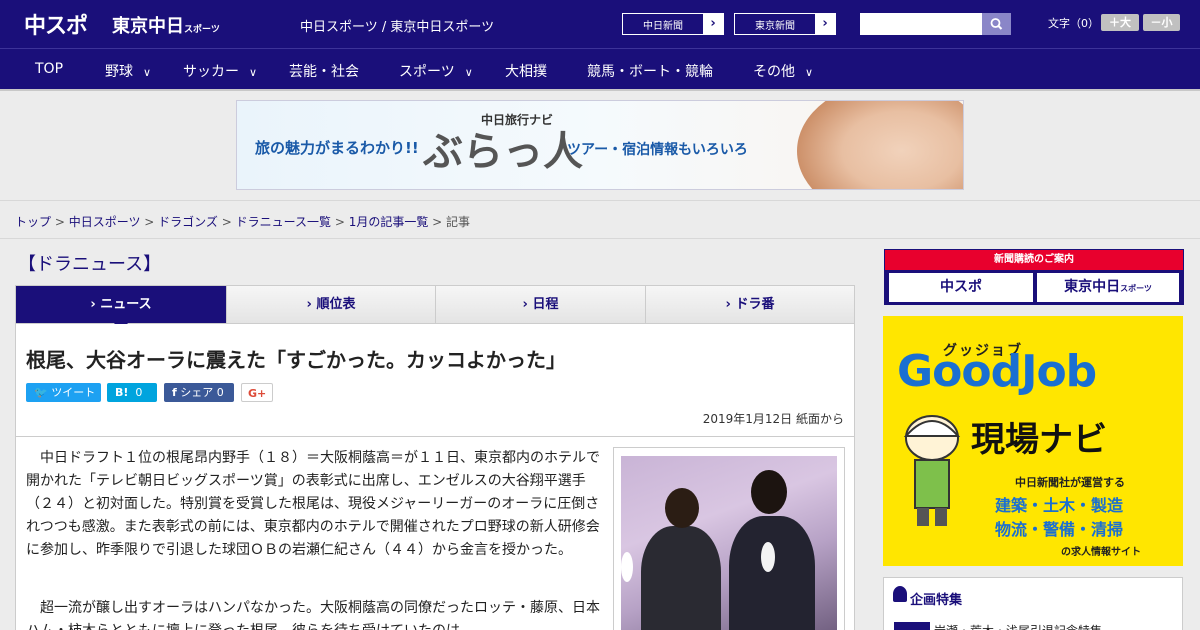 This screenshot has height=630, width=1200. What do you see at coordinates (900, 594) in the screenshot?
I see `feature-icon` at bounding box center [900, 594].